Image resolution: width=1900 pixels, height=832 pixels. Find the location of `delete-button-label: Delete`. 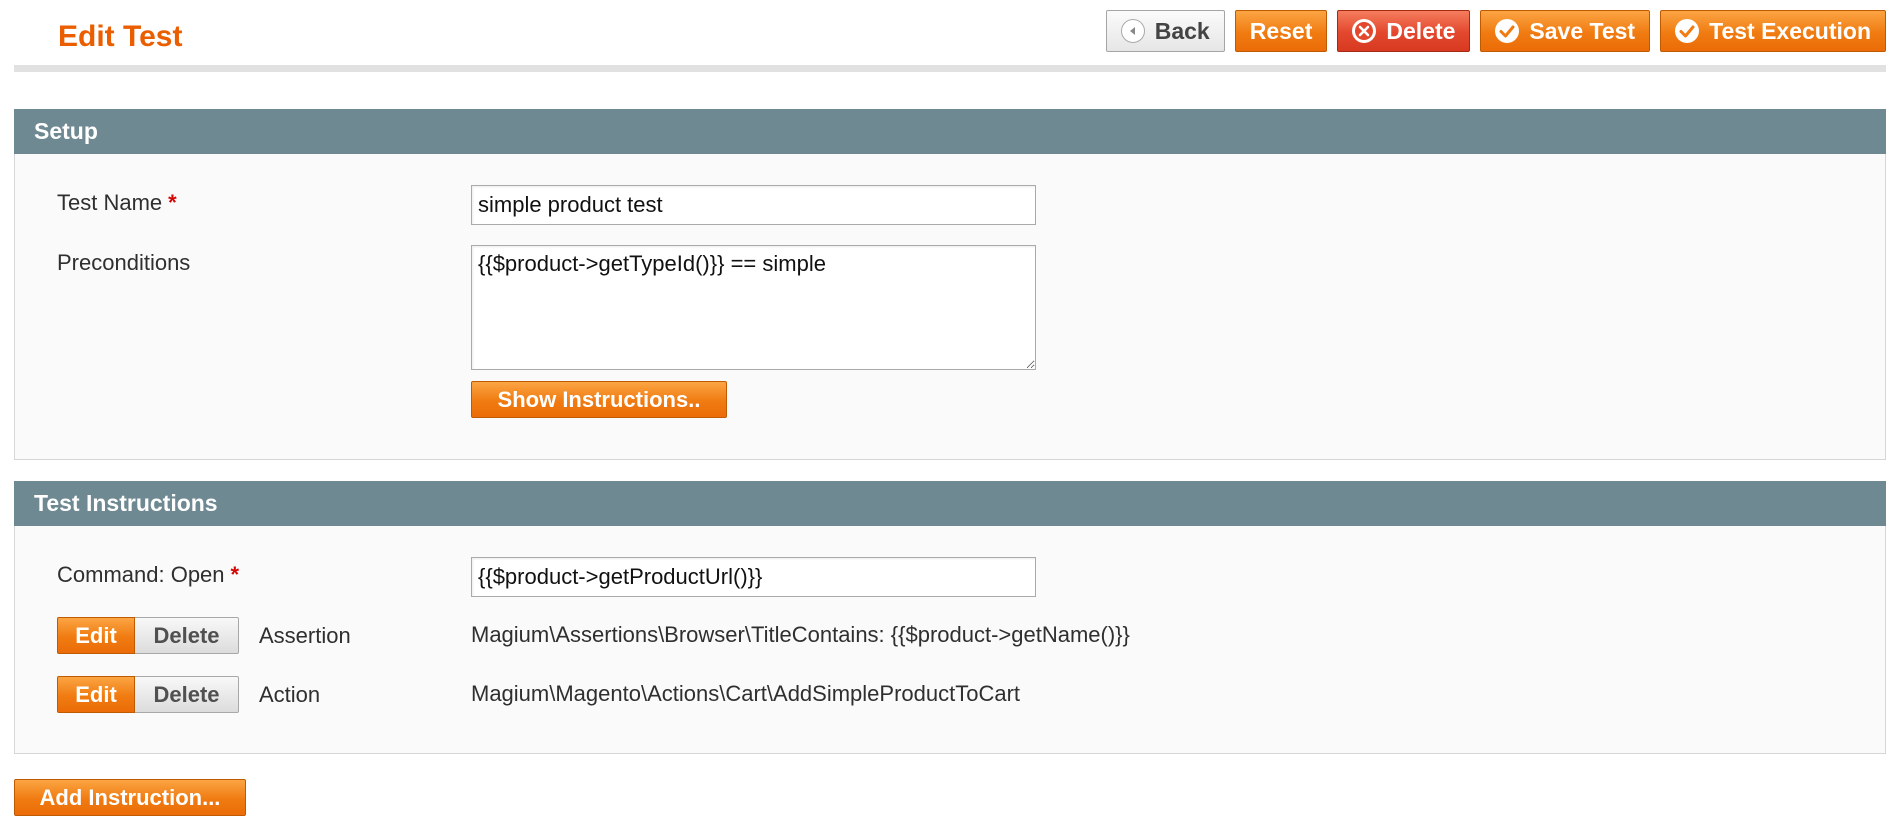

delete-button-label: Delete is located at coordinates (1421, 30).